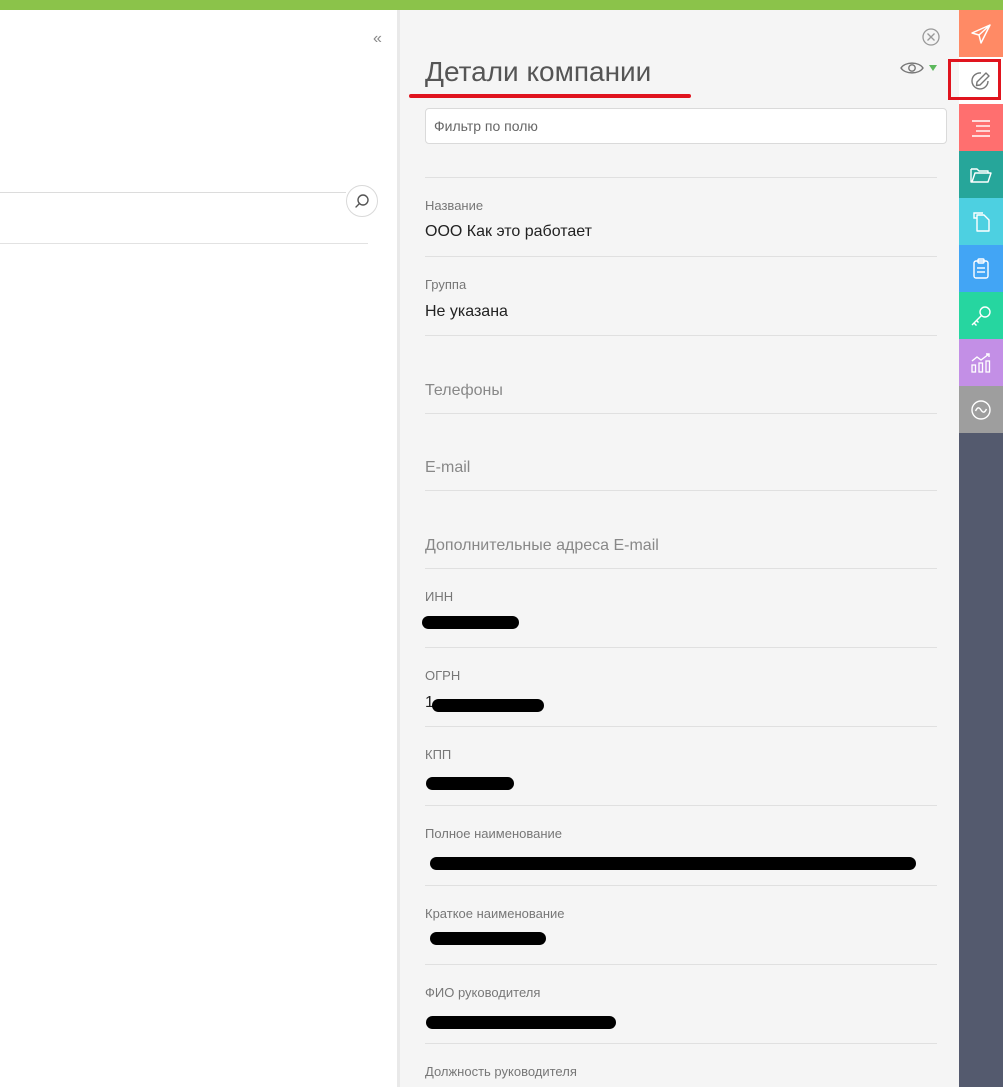  What do you see at coordinates (495, 913) in the screenshot?
I see `field-label-short-name: Краткое наименование` at bounding box center [495, 913].